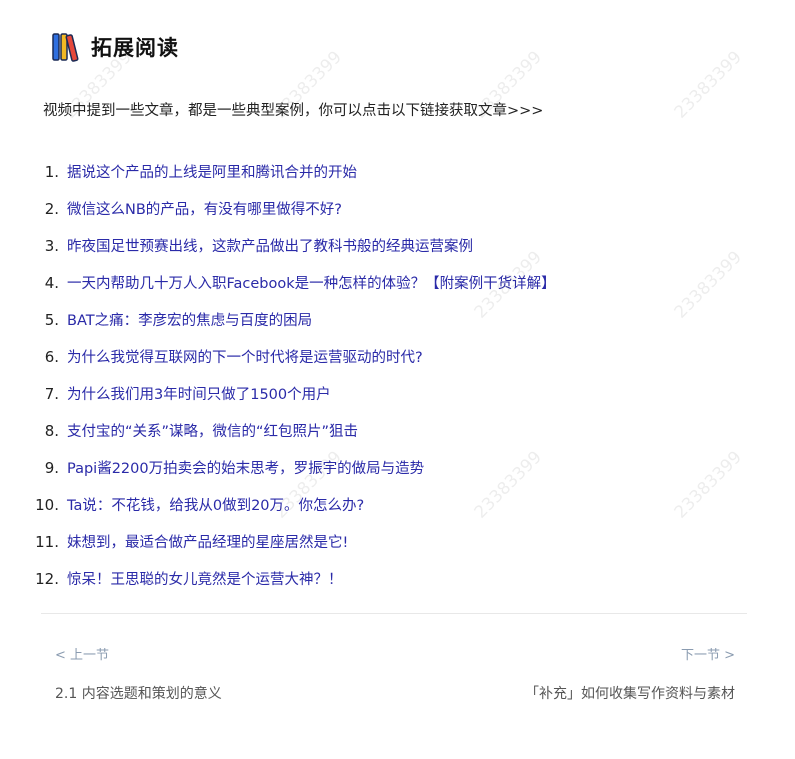 Image resolution: width=795 pixels, height=759 pixels. I want to click on article-number: 12., so click(47, 578).